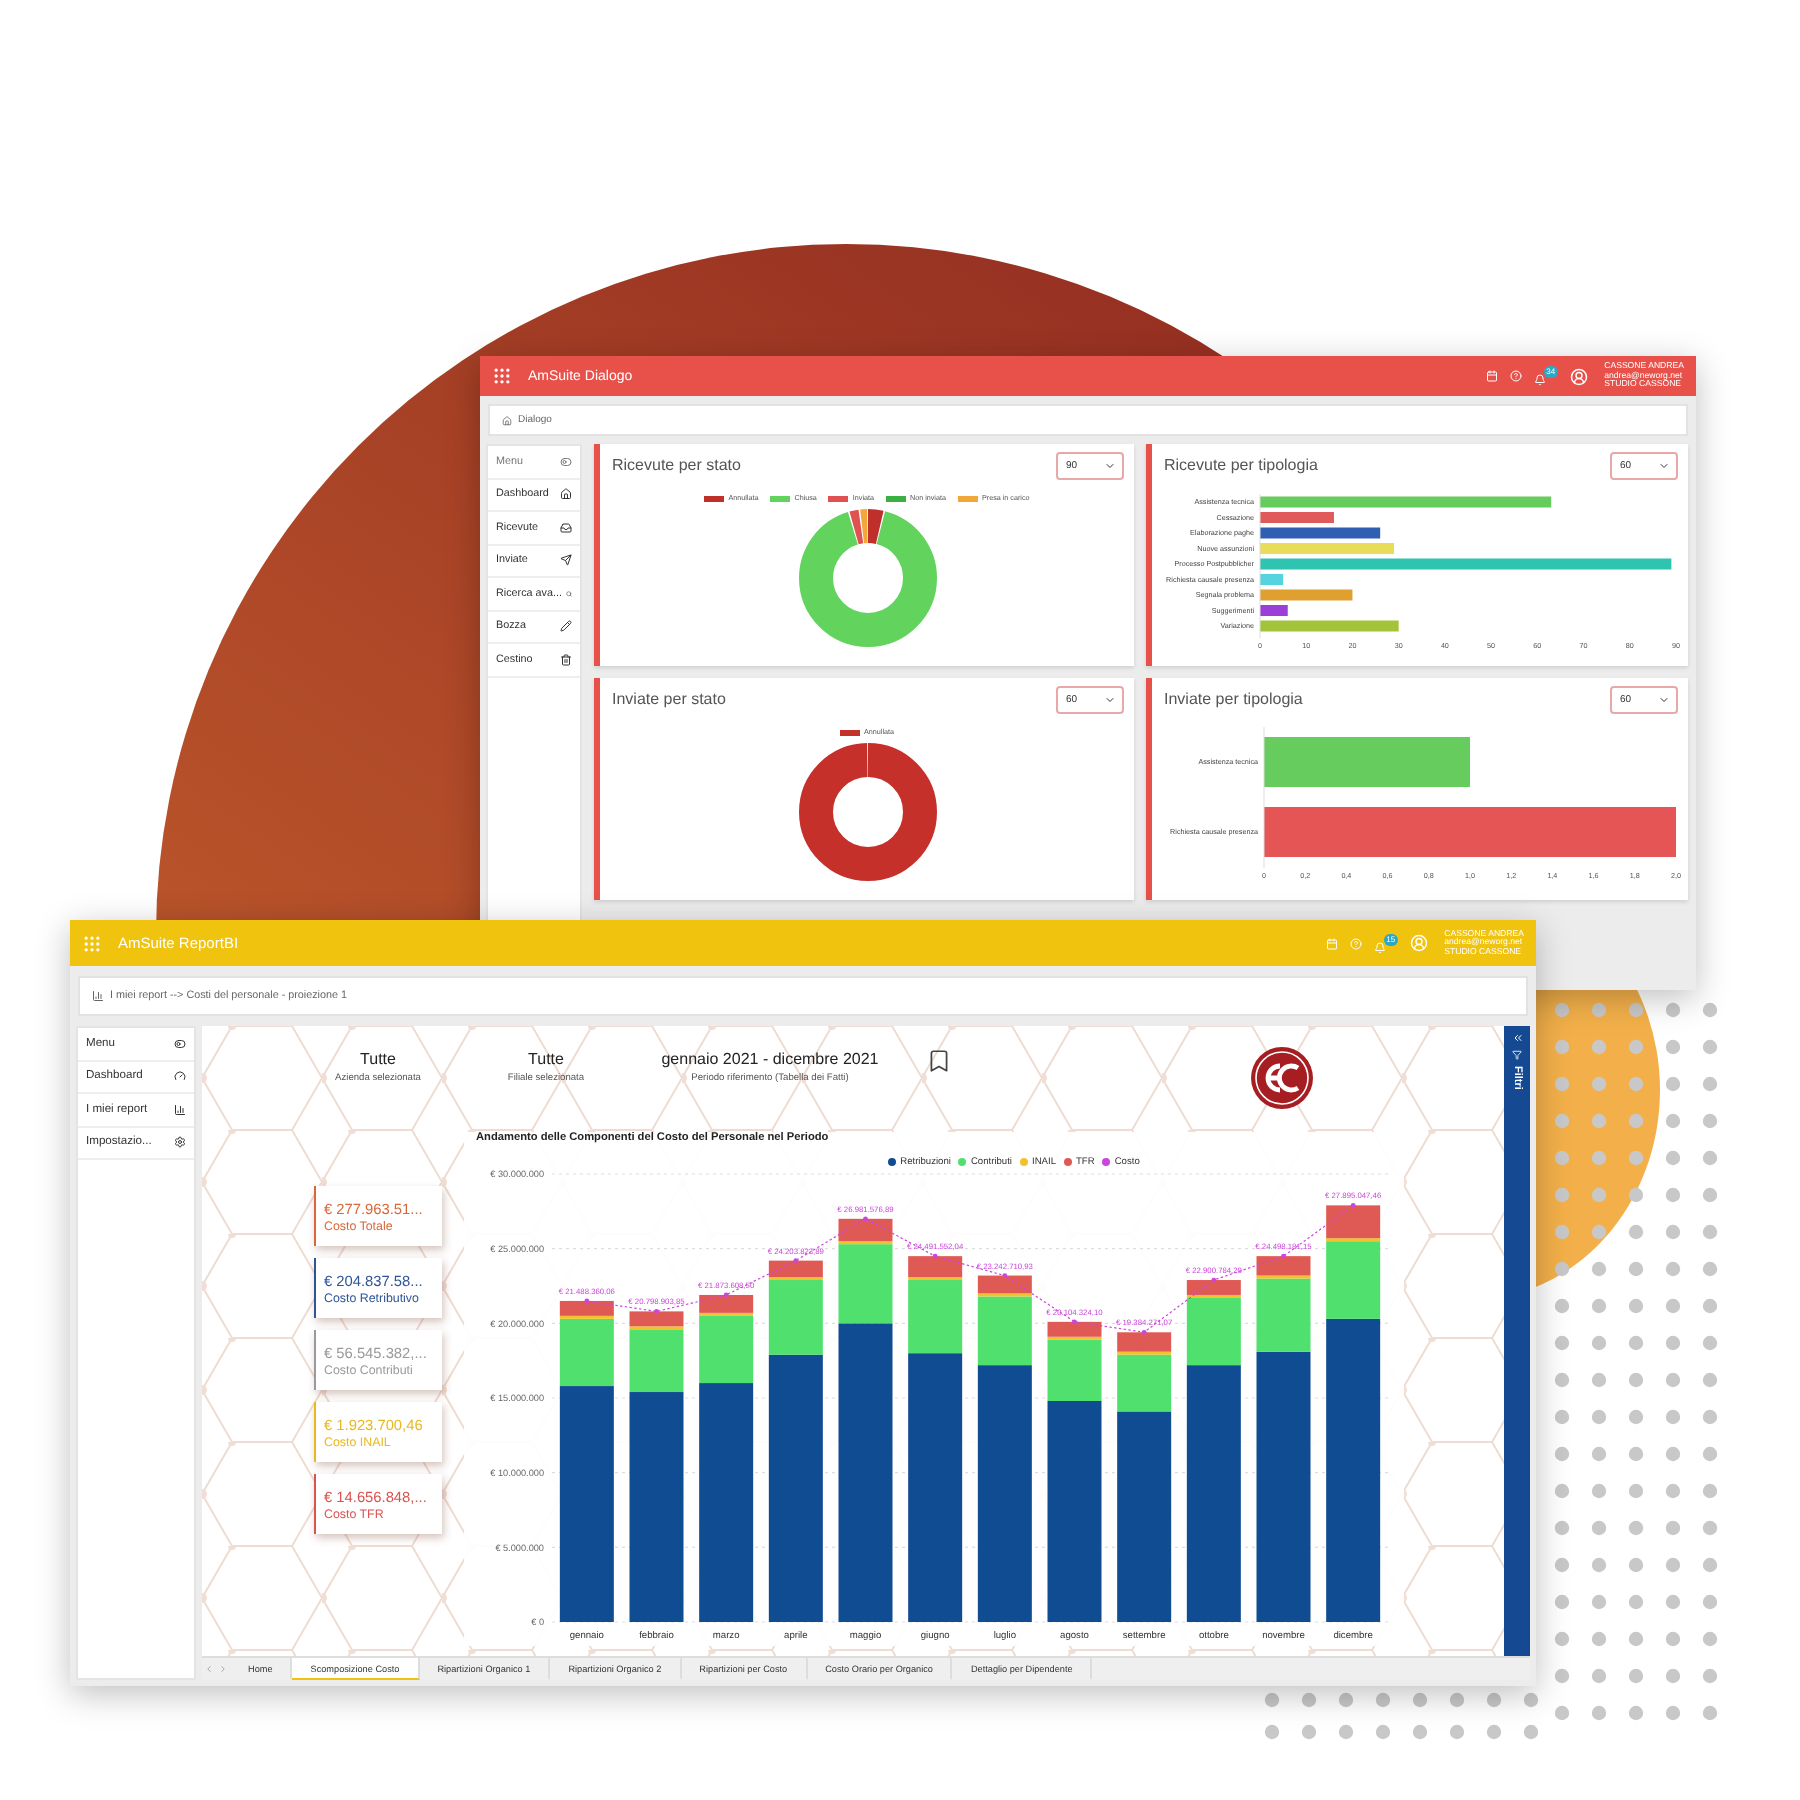 Image resolution: width=1800 pixels, height=1800 pixels. Describe the element at coordinates (669, 699) in the screenshot. I see `card-title: Inviate per stato` at that location.